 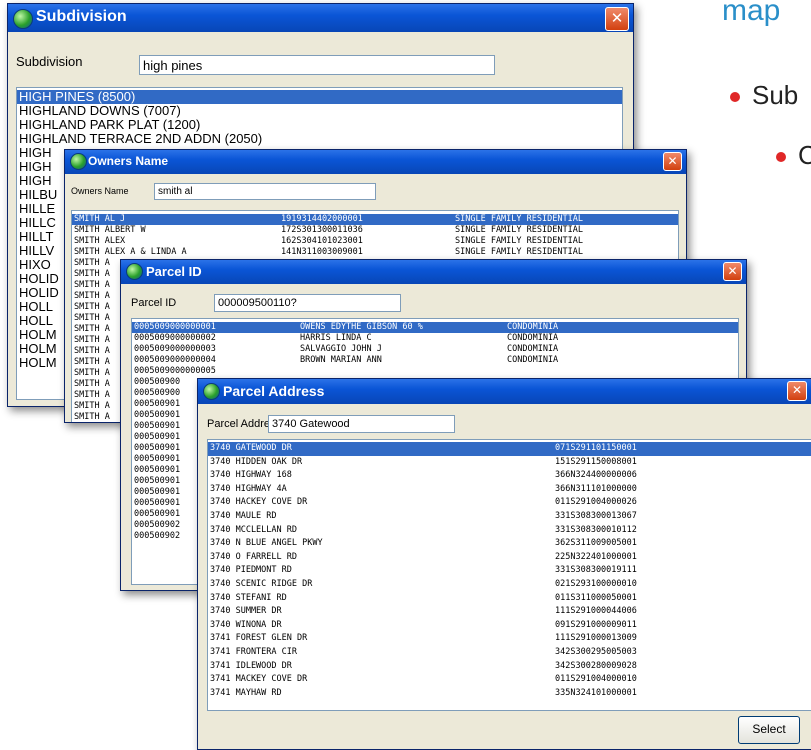 What do you see at coordinates (509, 694) in the screenshot?
I see `list-item: 3741 MAYHAW RD 335N324101000001` at bounding box center [509, 694].